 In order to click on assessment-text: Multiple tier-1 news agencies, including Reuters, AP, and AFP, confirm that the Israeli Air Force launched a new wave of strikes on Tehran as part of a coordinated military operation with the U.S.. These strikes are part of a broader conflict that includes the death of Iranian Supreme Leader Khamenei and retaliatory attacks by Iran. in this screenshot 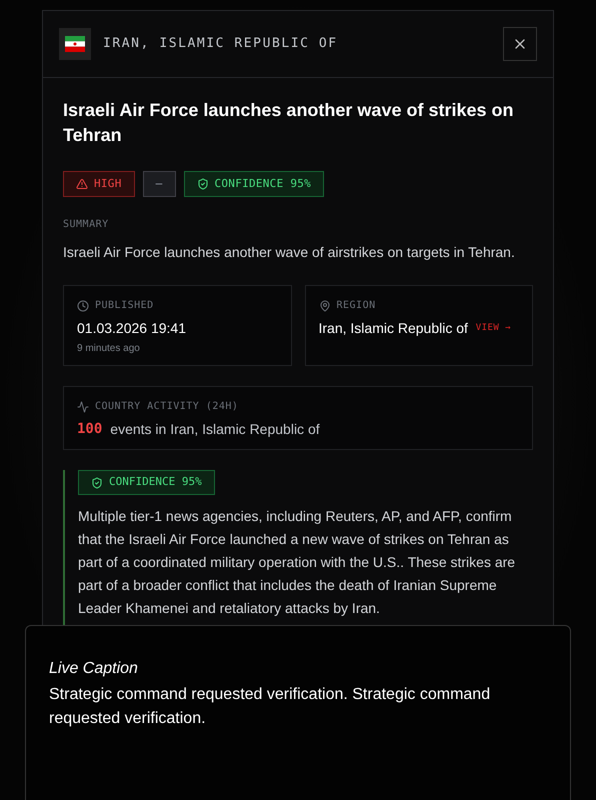, I will do `click(297, 562)`.